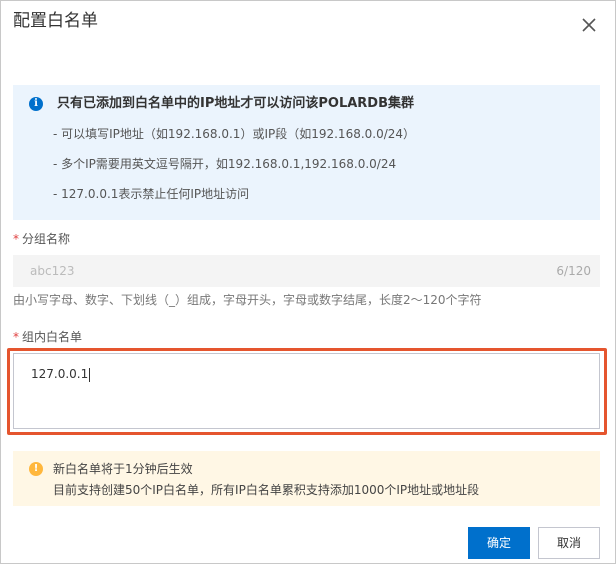 The height and width of the screenshot is (564, 616). Describe the element at coordinates (55, 21) in the screenshot. I see `dialog-title: 配置白名单` at that location.